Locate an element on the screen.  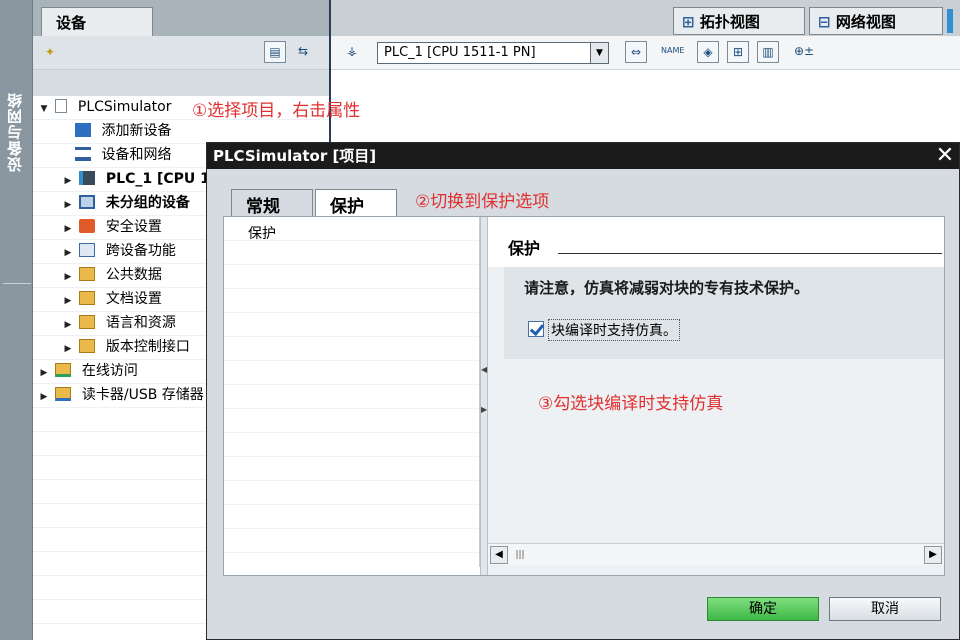
tree-item-label: PLCSimulator is located at coordinates (124, 107).